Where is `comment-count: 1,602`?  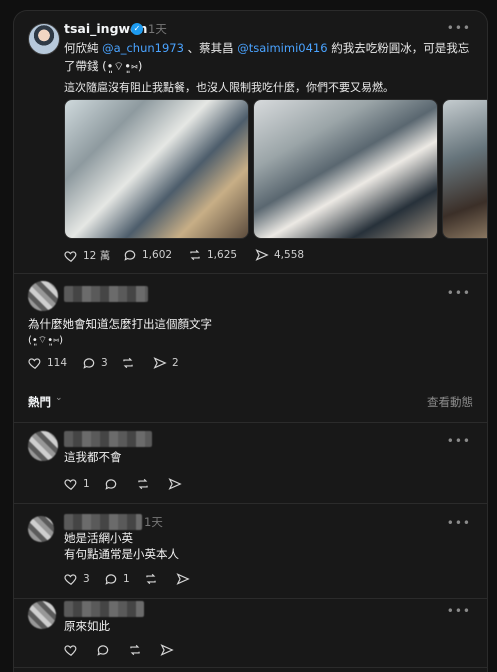 comment-count: 1,602 is located at coordinates (157, 255).